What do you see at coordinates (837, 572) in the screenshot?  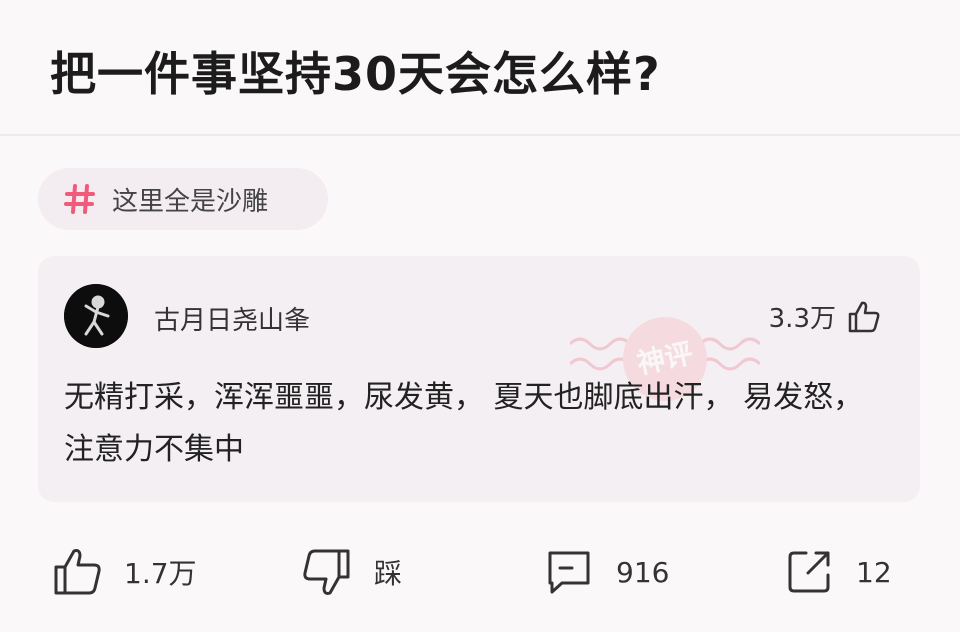 I see `share-button: 12` at bounding box center [837, 572].